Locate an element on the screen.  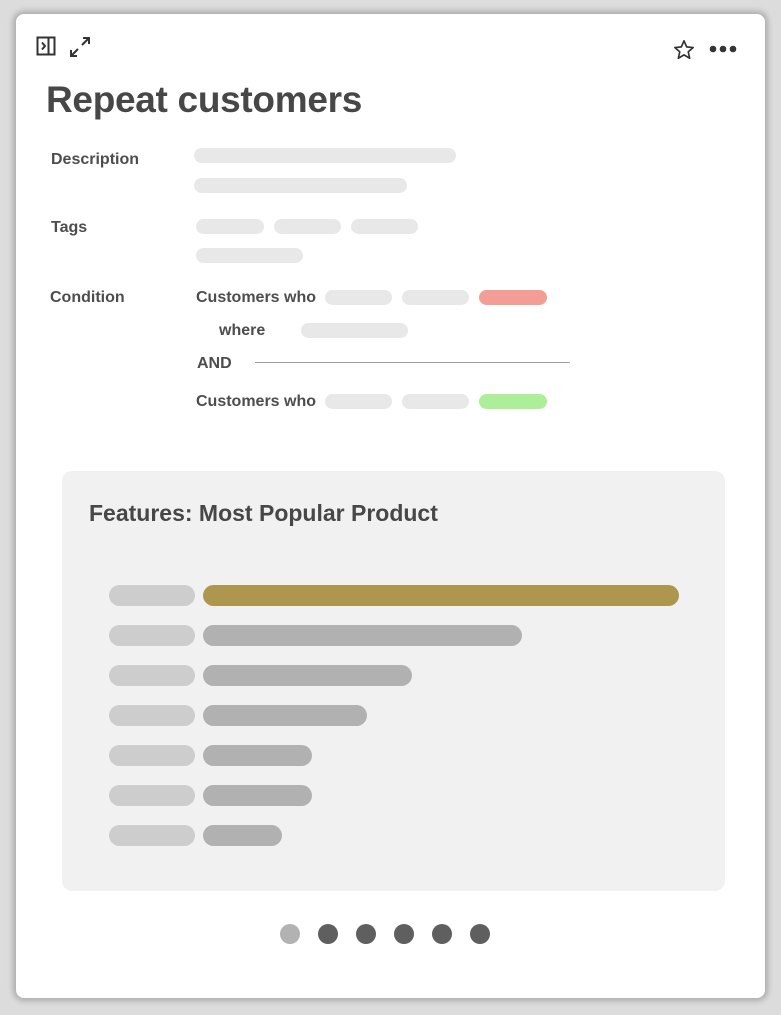
more-icon is located at coordinates (723, 49).